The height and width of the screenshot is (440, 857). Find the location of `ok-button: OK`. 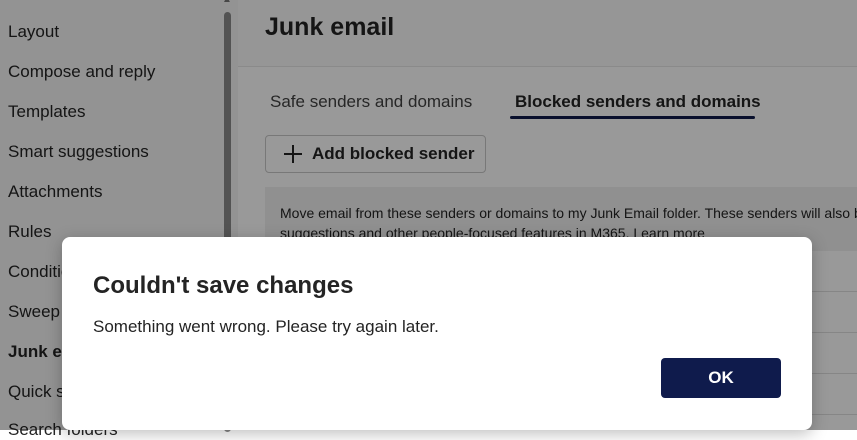

ok-button: OK is located at coordinates (721, 378).